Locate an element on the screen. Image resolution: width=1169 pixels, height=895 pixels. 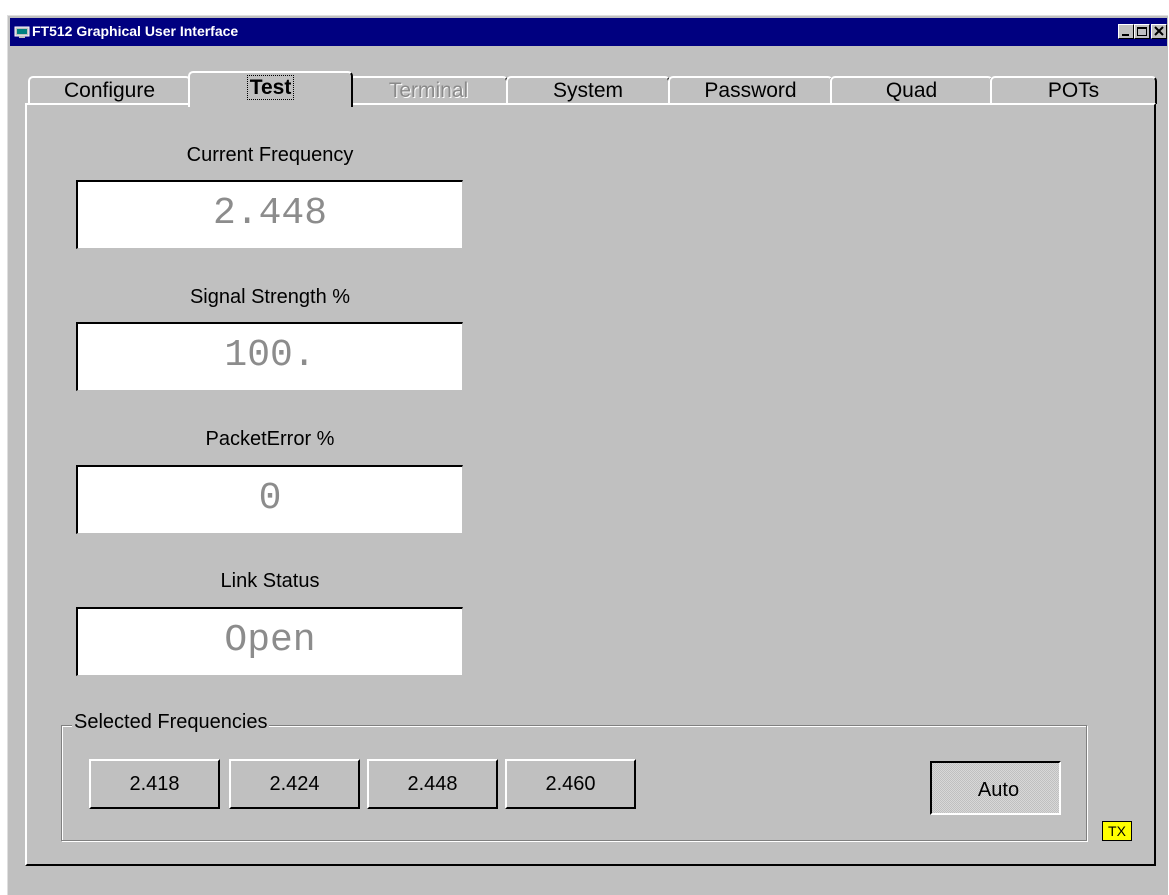
close-icon is located at coordinates (1159, 31).